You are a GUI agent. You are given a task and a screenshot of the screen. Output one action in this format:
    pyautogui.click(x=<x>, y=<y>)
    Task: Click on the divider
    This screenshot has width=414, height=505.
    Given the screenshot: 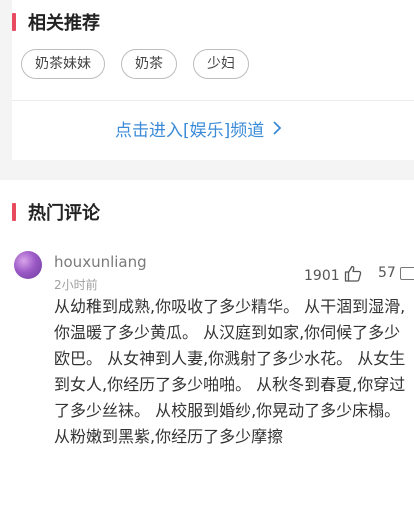 What is the action you would take?
    pyautogui.click(x=213, y=100)
    